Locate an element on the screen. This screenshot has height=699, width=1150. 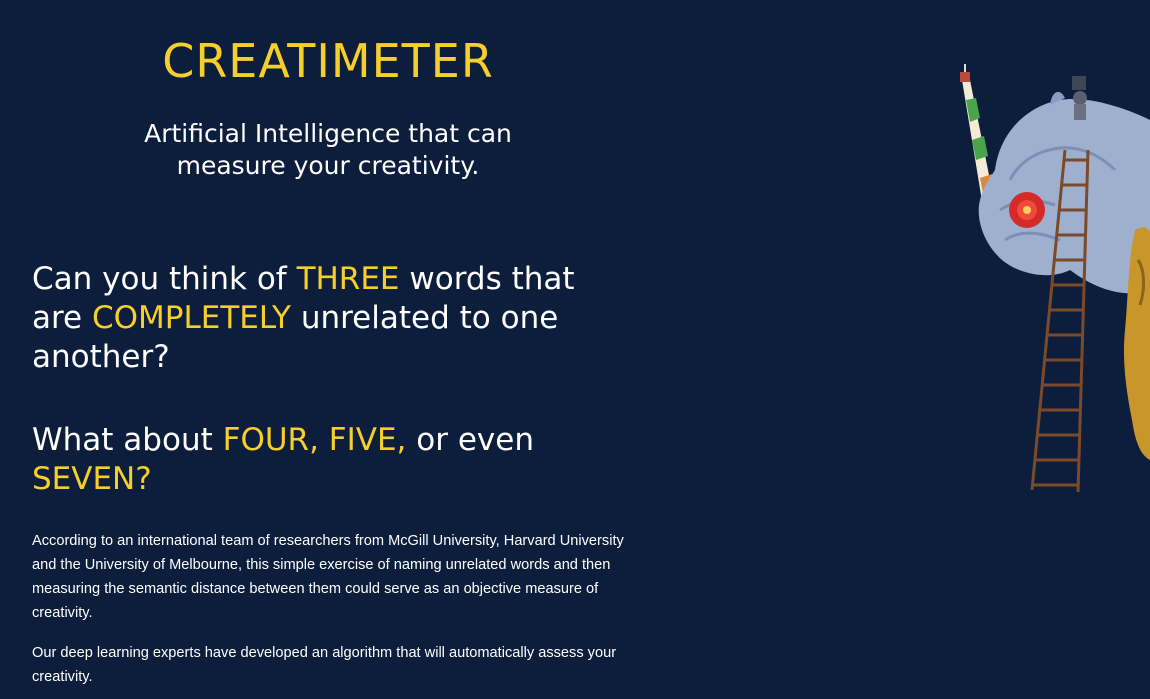
question1-text-1: Can you think of is located at coordinates (164, 279).